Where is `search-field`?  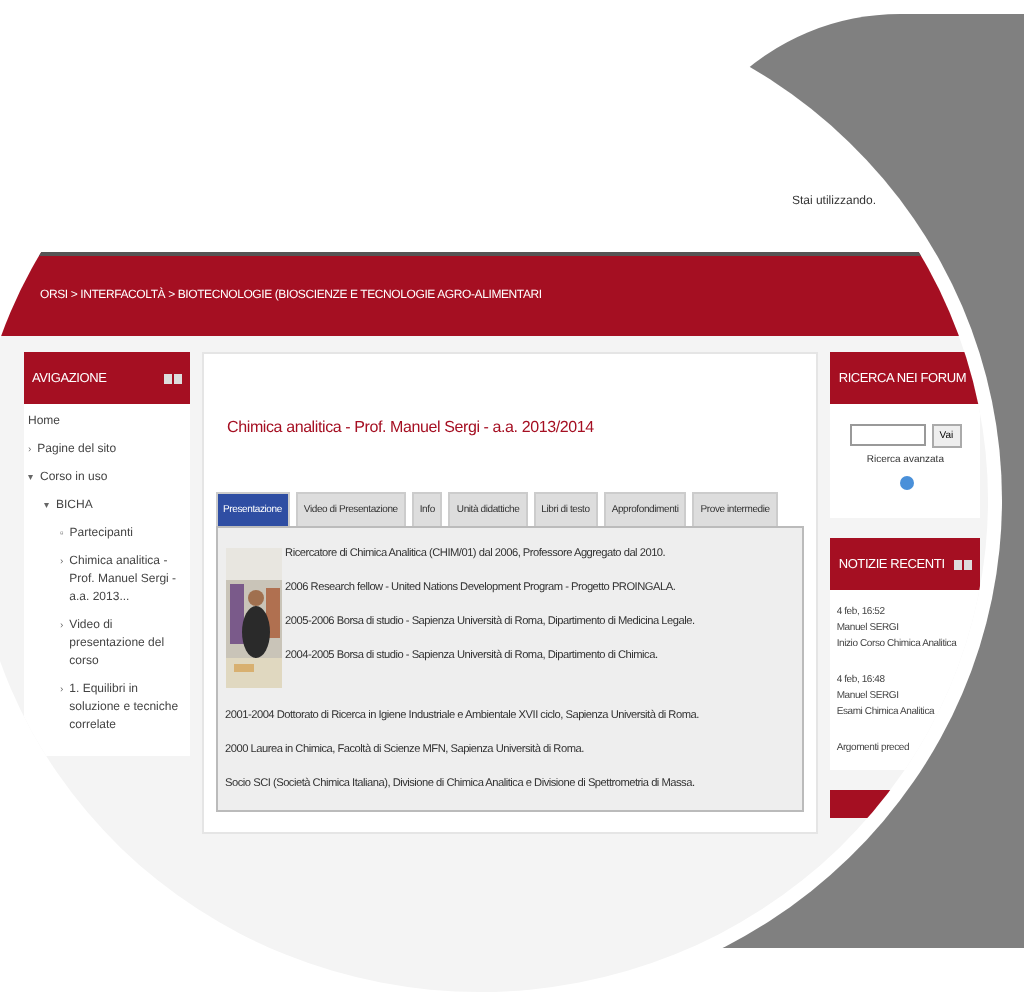
search-field is located at coordinates (887, 435).